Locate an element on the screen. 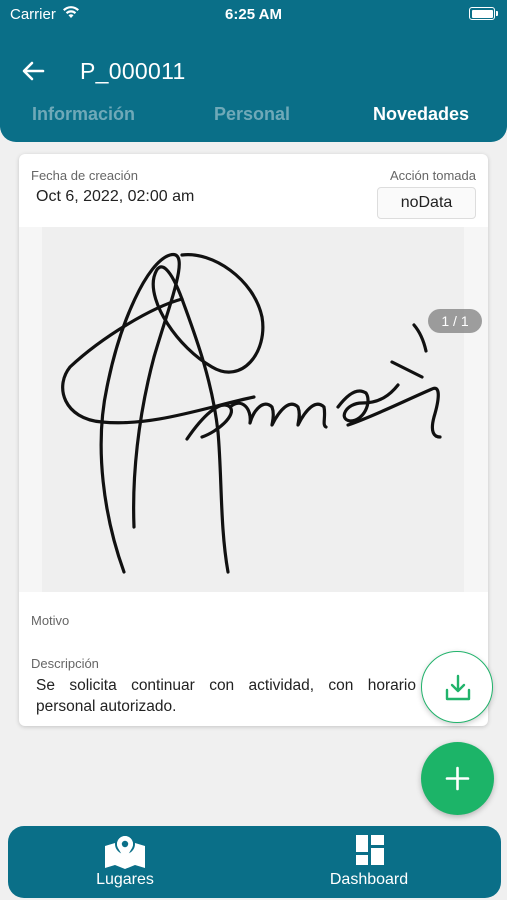 This screenshot has height=900, width=507. accion-label: Acción tomada is located at coordinates (433, 175).